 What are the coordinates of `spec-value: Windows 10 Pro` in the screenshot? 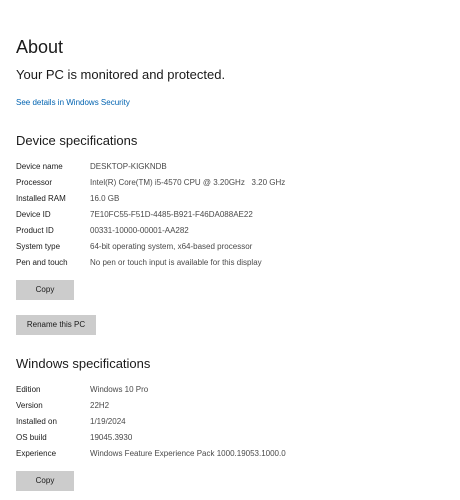 It's located at (119, 389).